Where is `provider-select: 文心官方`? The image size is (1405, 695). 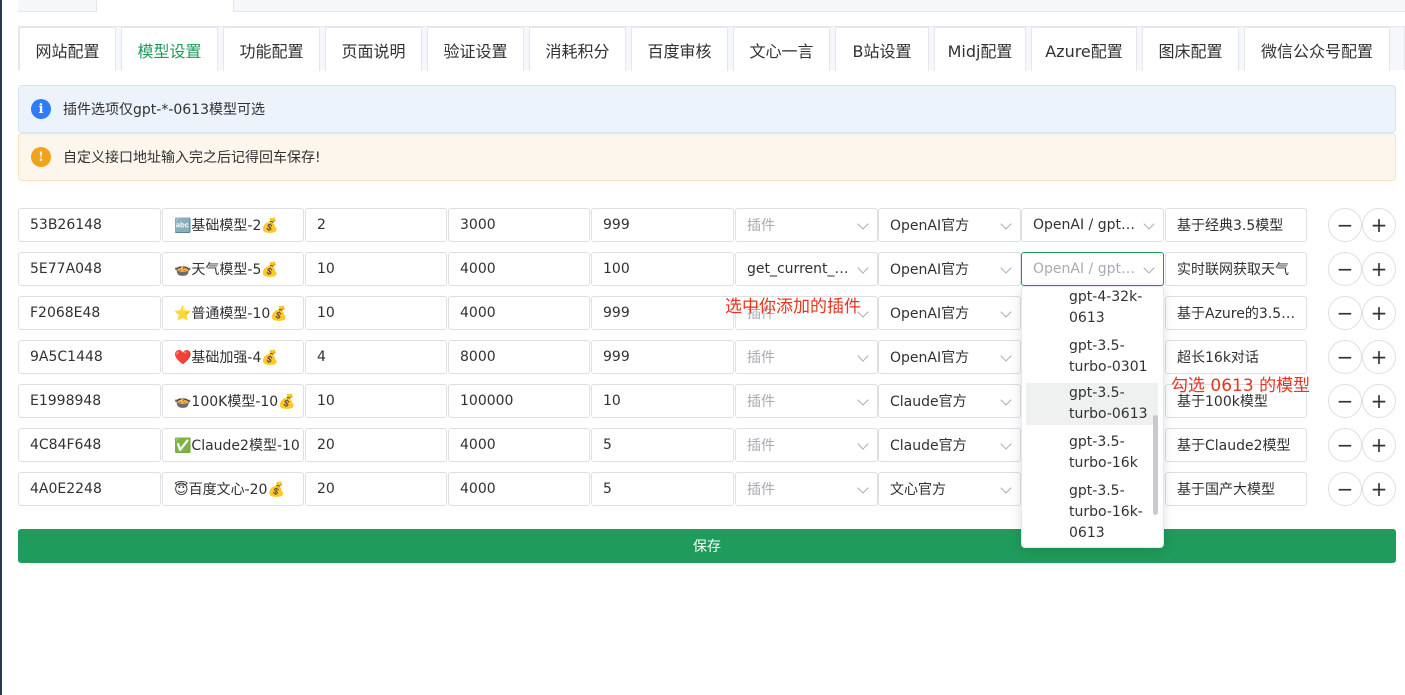
provider-select: 文心官方 is located at coordinates (949, 489).